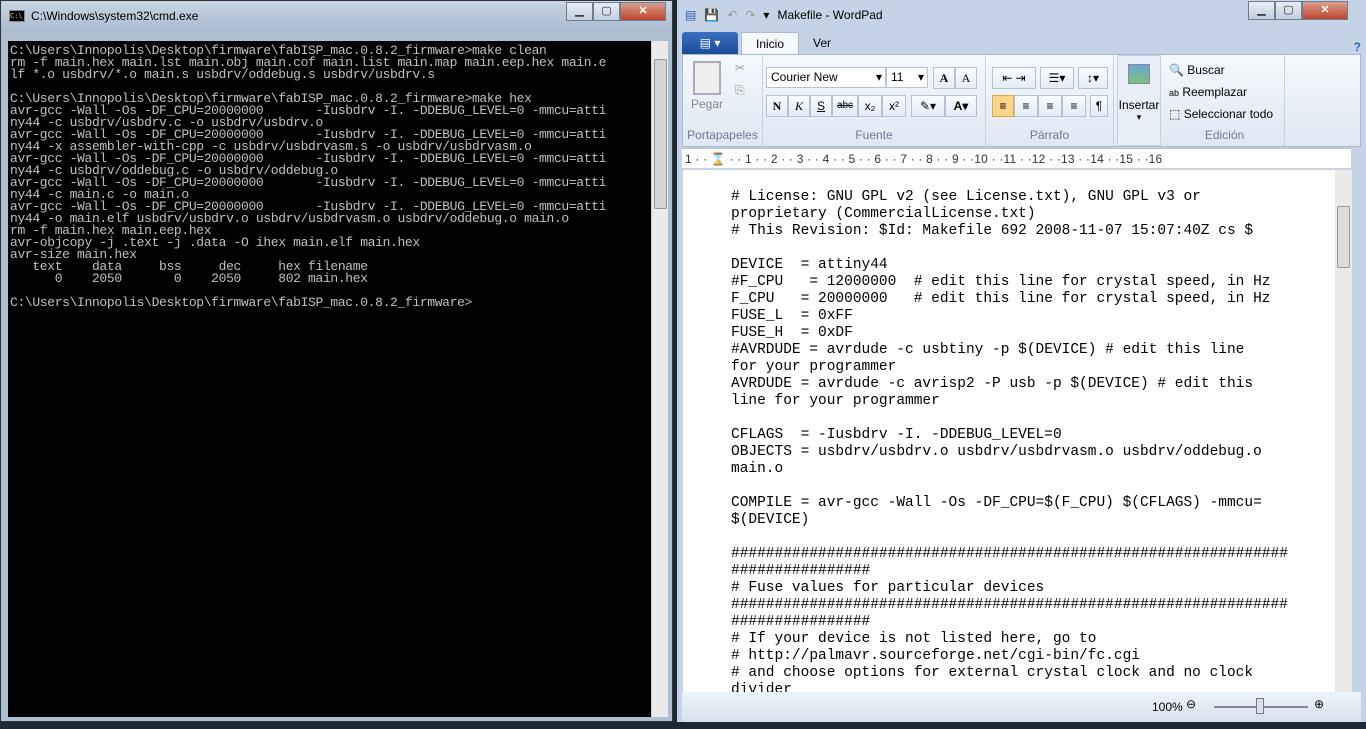 Image resolution: width=1366 pixels, height=729 pixels. Describe the element at coordinates (1319, 704) in the screenshot. I see `zoom-in-button: ⊕` at that location.